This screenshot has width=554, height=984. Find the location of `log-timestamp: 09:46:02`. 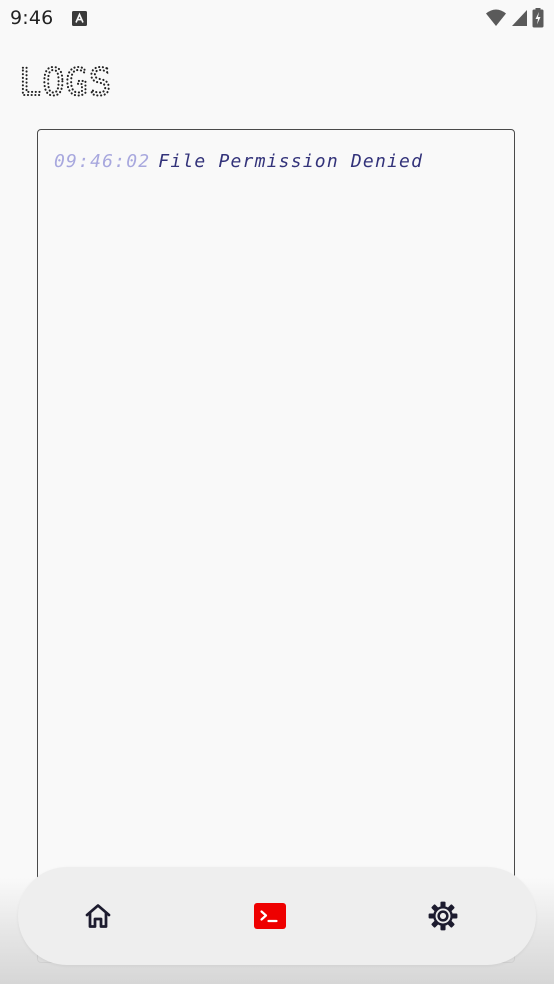

log-timestamp: 09:46:02 is located at coordinates (102, 161).